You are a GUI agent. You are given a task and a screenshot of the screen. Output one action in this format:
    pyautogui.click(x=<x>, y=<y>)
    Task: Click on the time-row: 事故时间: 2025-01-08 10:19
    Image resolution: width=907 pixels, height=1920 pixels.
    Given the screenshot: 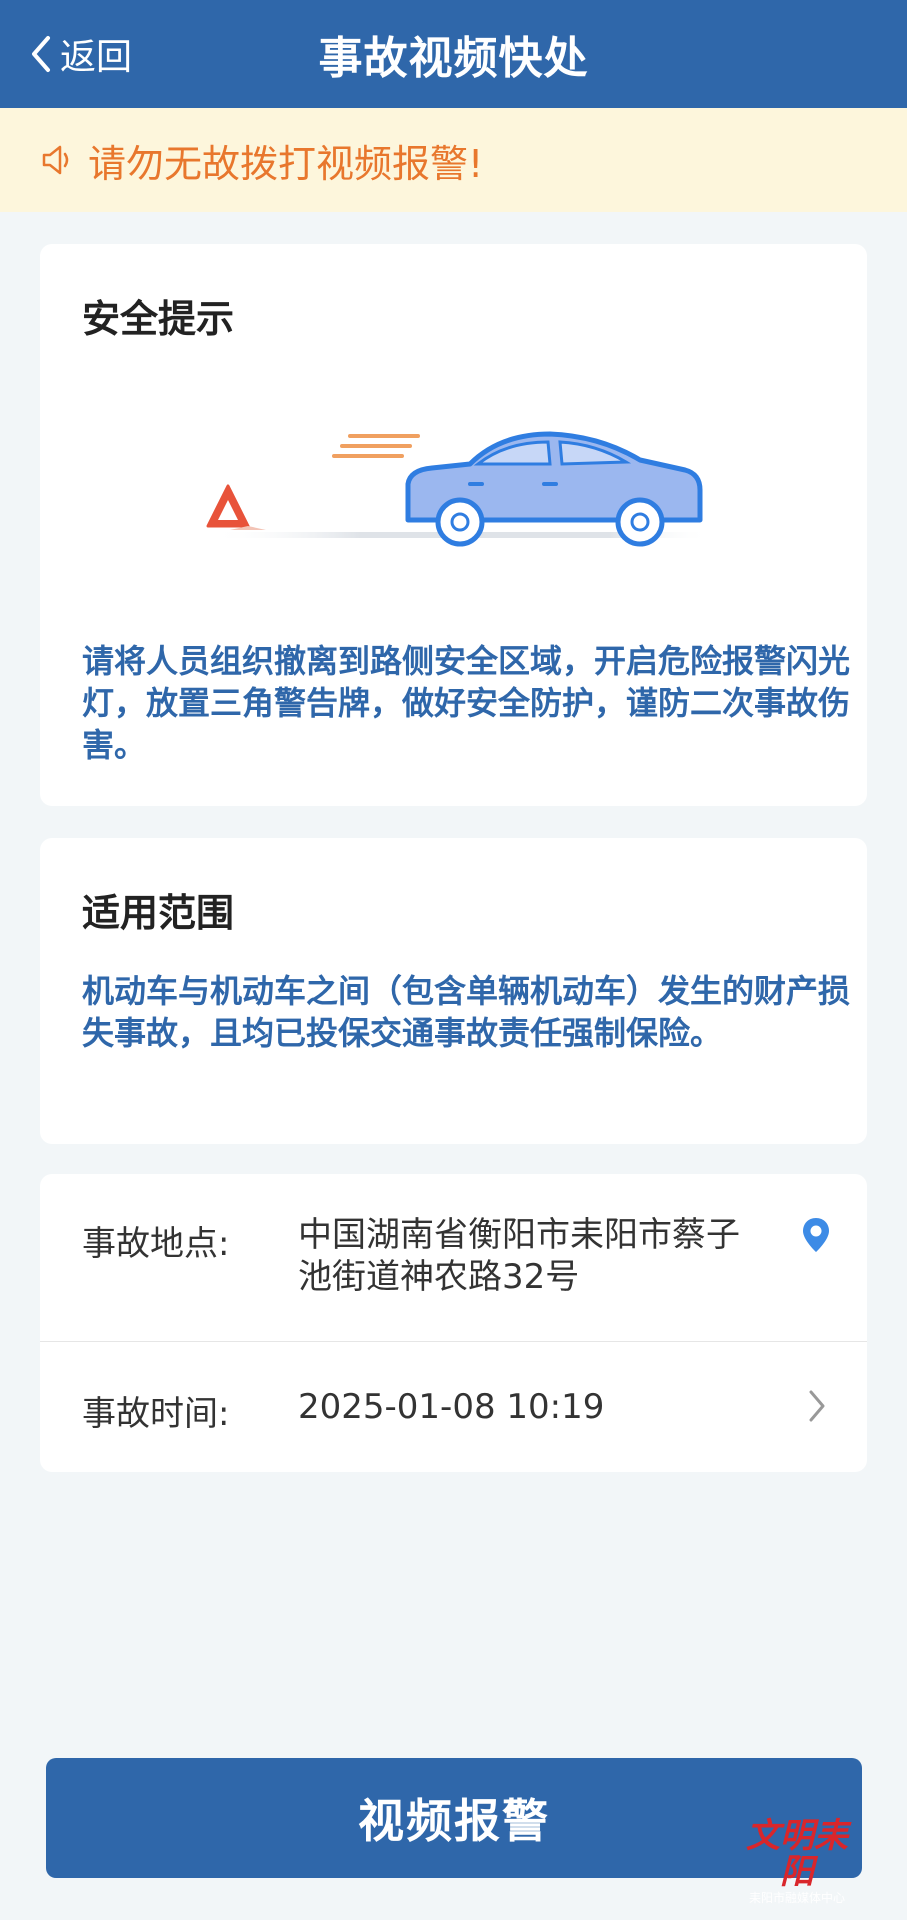 What is the action you would take?
    pyautogui.click(x=453, y=1407)
    